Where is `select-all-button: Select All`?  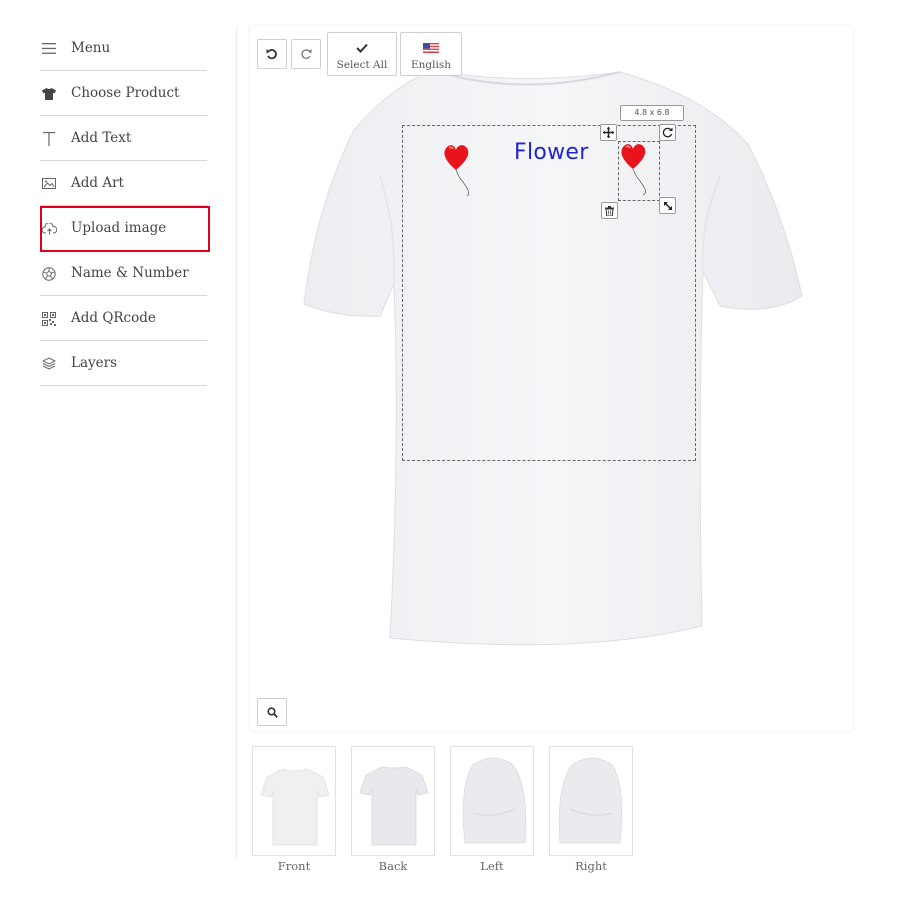 select-all-button: Select All is located at coordinates (362, 54).